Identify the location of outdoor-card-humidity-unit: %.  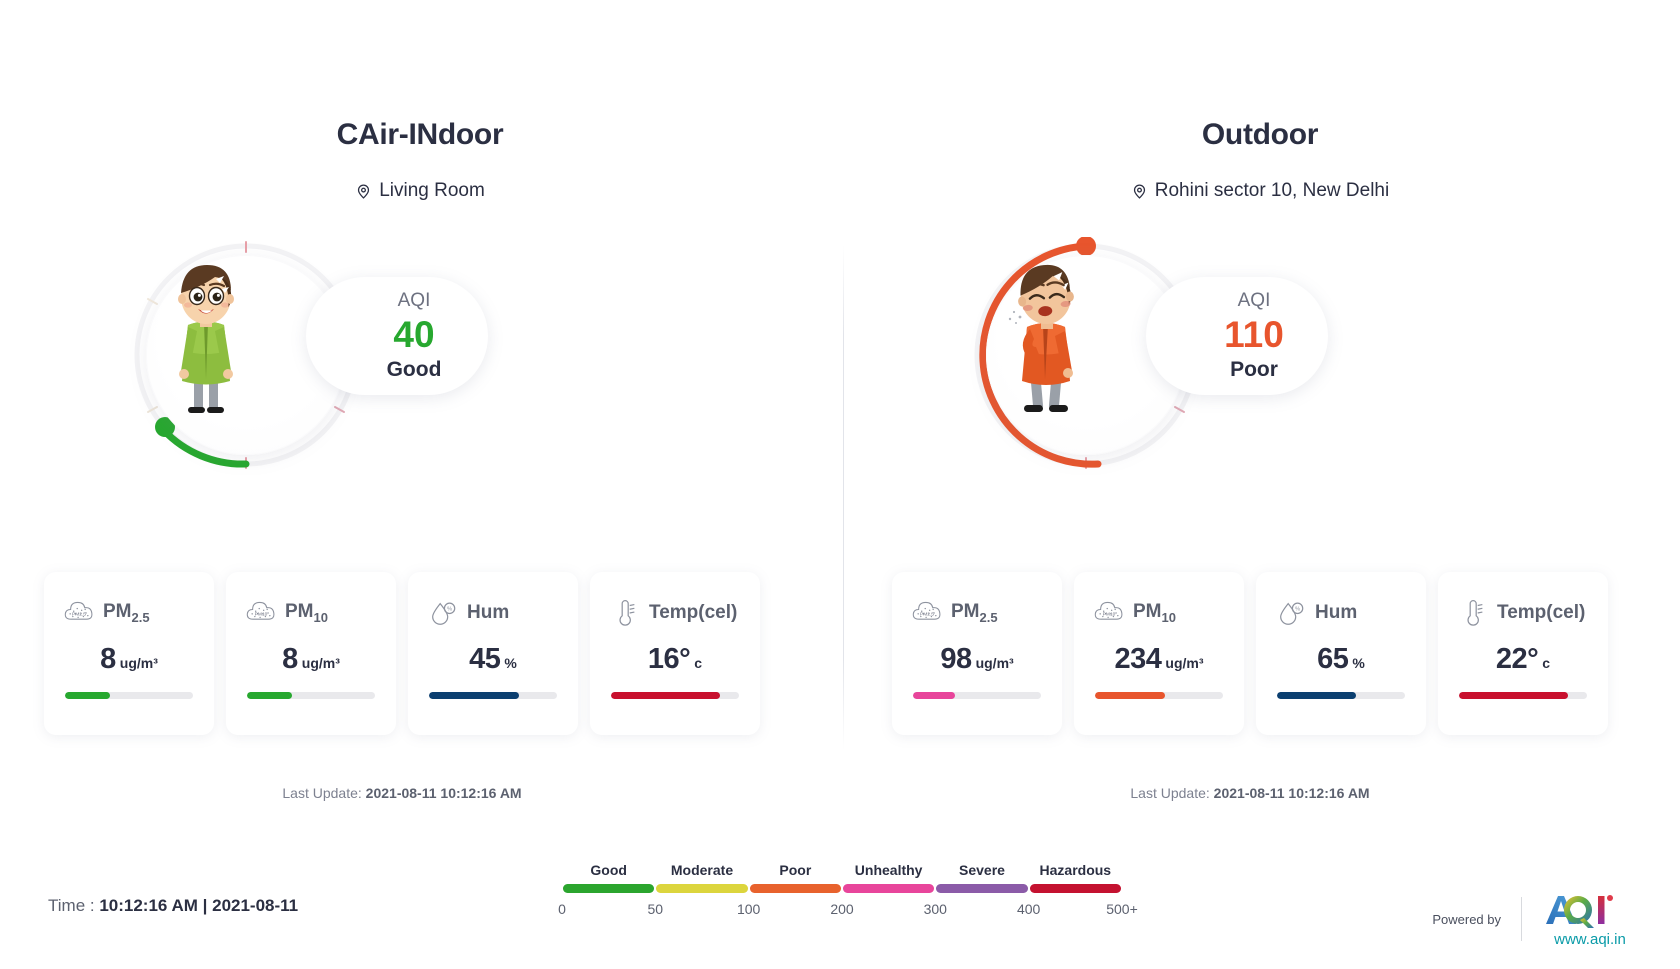
(1358, 663).